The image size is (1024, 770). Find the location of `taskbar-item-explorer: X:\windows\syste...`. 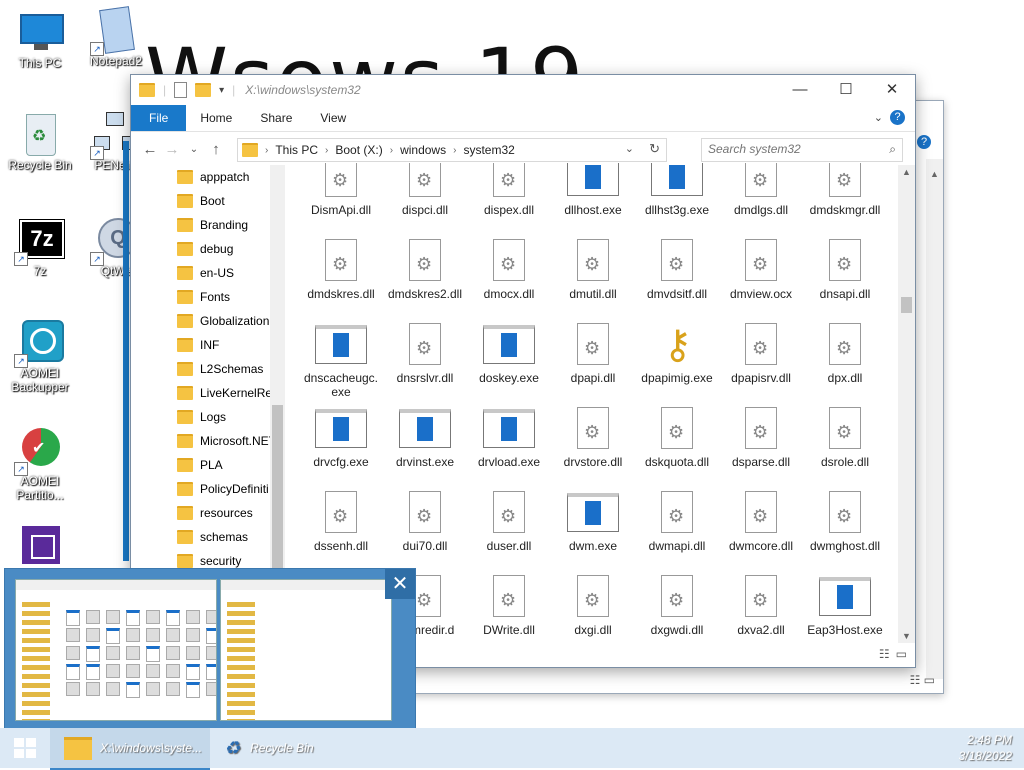

taskbar-item-explorer: X:\windows\syste... is located at coordinates (130, 749).